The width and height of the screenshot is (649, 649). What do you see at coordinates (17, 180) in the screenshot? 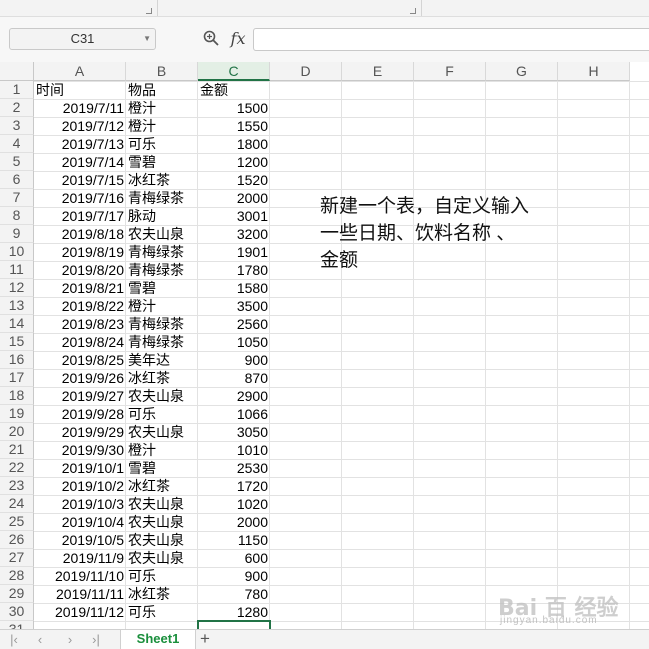
I see `row-header: 6` at bounding box center [17, 180].